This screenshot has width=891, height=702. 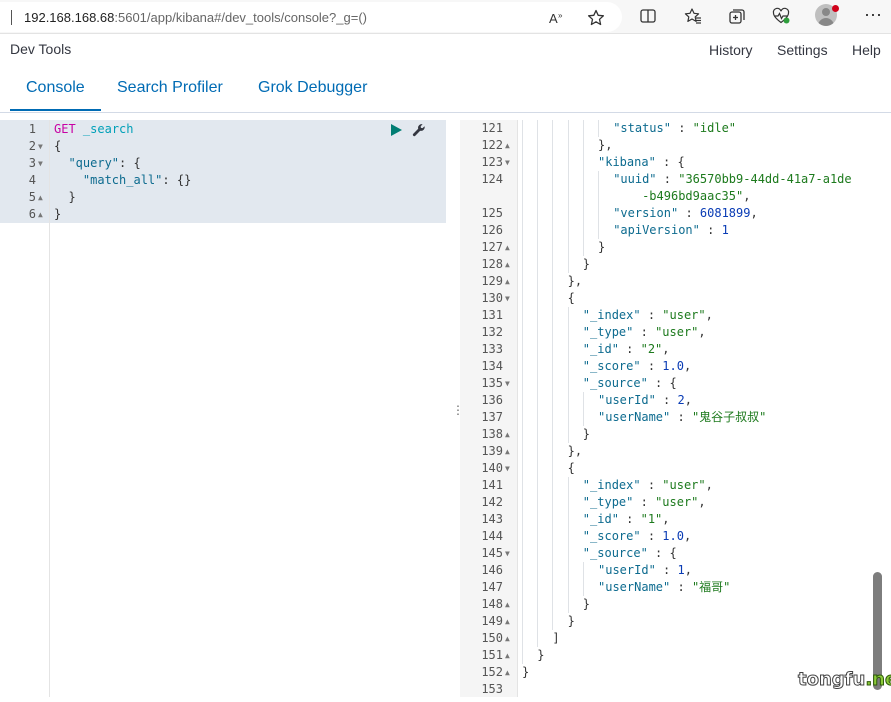 I want to click on code-line: 6 ▲}, so click(x=229, y=214).